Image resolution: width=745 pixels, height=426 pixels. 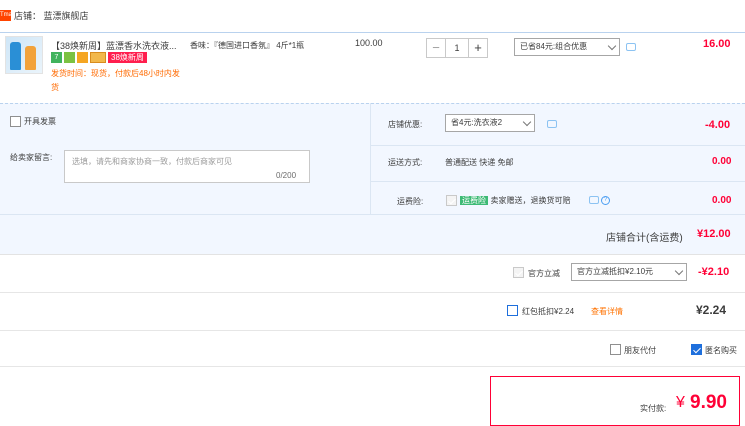 What do you see at coordinates (708, 402) in the screenshot?
I see `payment-amount: 9.90` at bounding box center [708, 402].